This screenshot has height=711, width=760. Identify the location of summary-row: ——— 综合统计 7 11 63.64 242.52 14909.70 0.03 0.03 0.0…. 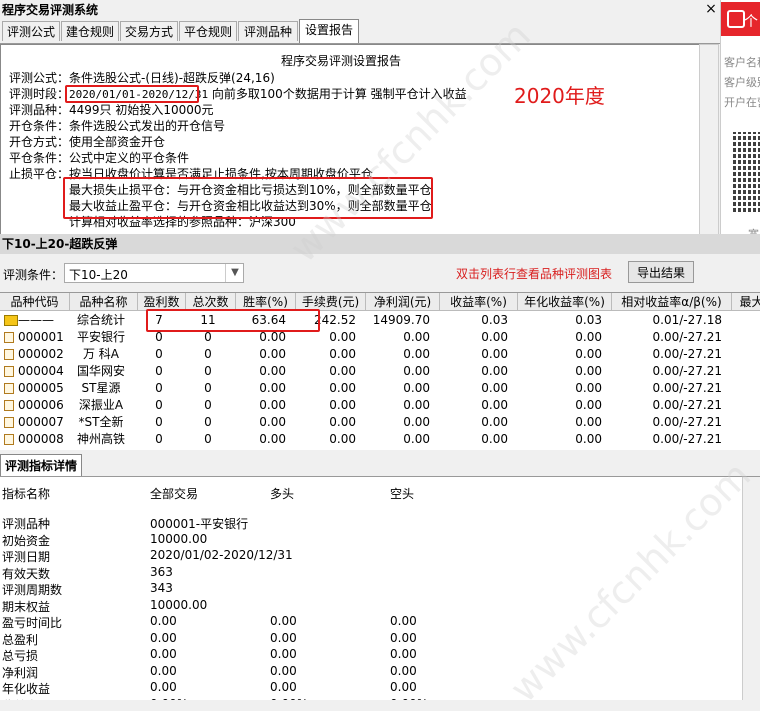
(380, 320).